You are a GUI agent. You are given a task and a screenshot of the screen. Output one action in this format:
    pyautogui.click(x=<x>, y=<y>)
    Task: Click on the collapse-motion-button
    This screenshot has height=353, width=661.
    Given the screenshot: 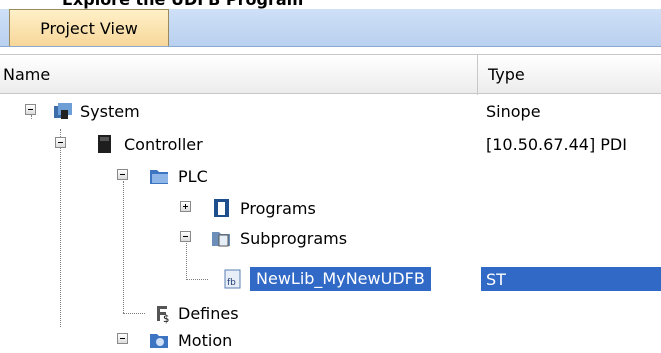 What is the action you would take?
    pyautogui.click(x=122, y=338)
    